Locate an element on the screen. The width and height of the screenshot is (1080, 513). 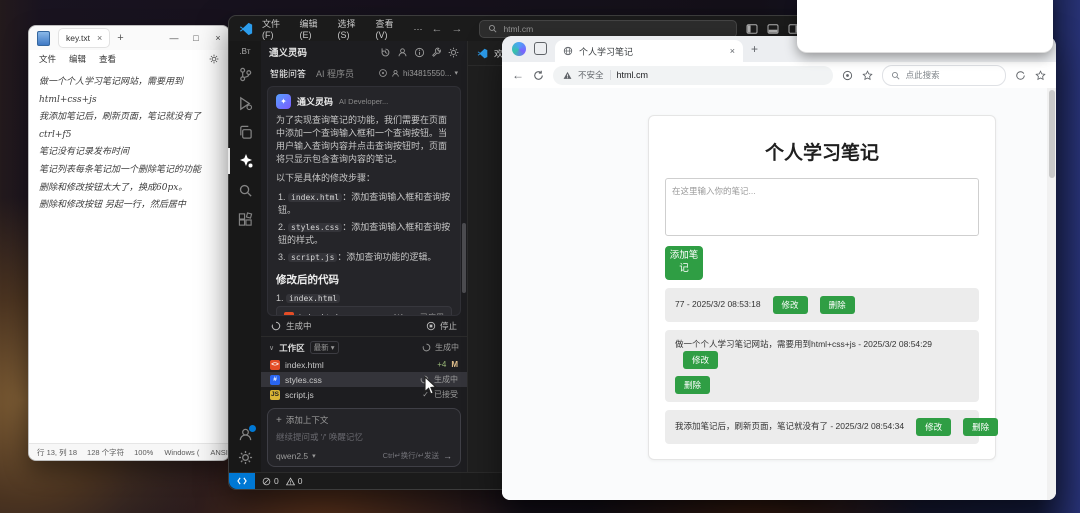
menu-file: 文件(F) is located at coordinates (276, 28).